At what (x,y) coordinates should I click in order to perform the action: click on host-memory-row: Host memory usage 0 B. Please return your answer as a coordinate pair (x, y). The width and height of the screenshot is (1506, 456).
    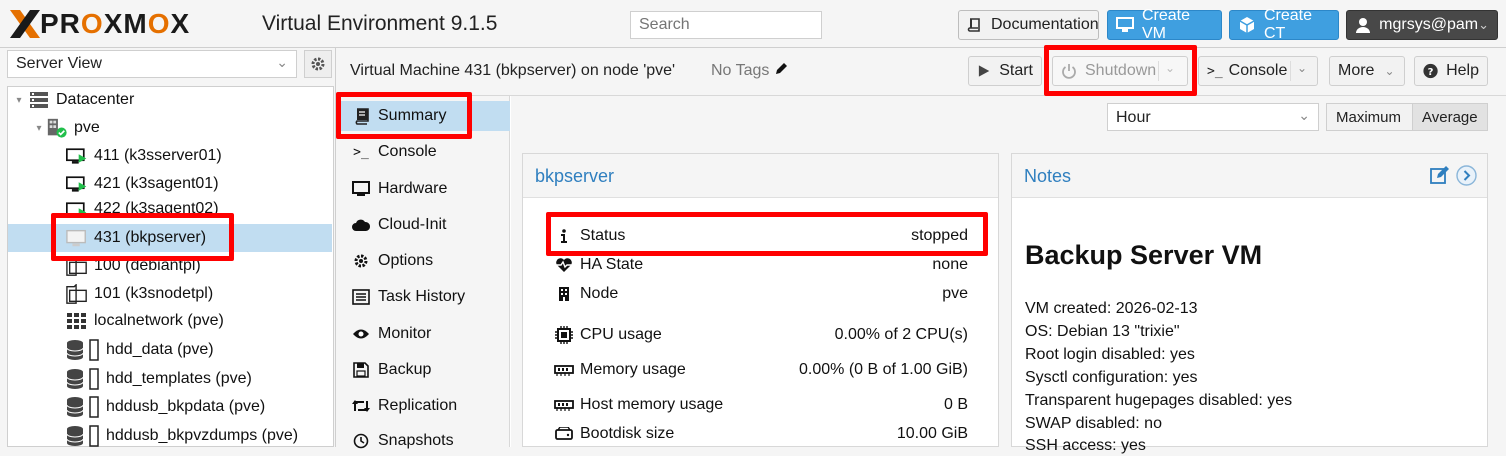
    Looking at the image, I should click on (760, 405).